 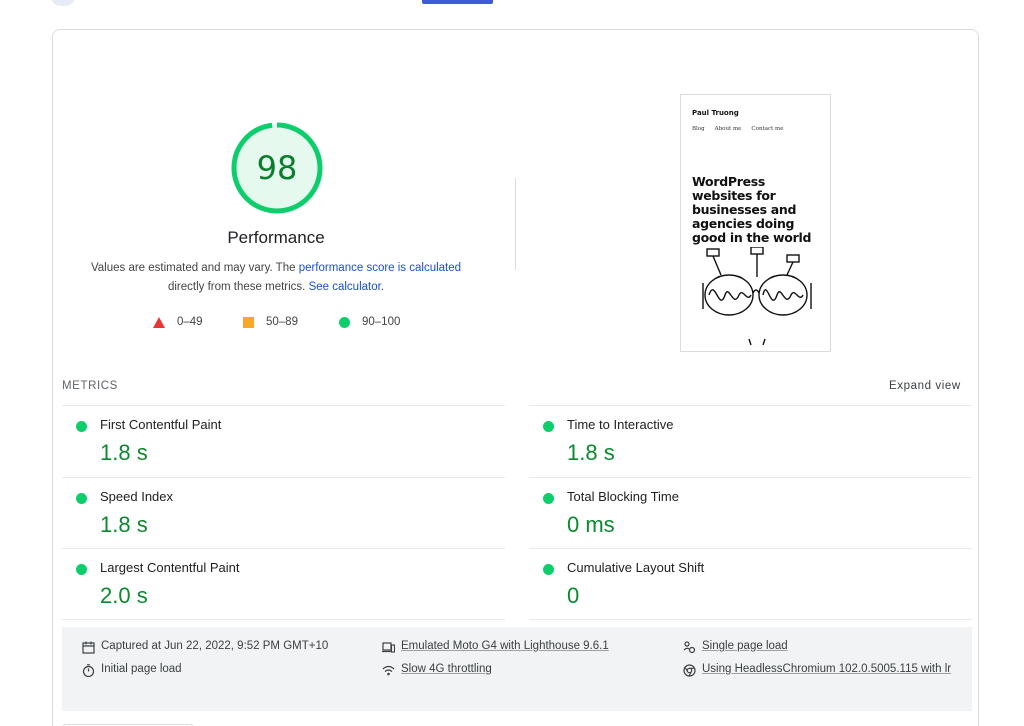 I want to click on legend-item-pass: 90–100, so click(x=369, y=322).